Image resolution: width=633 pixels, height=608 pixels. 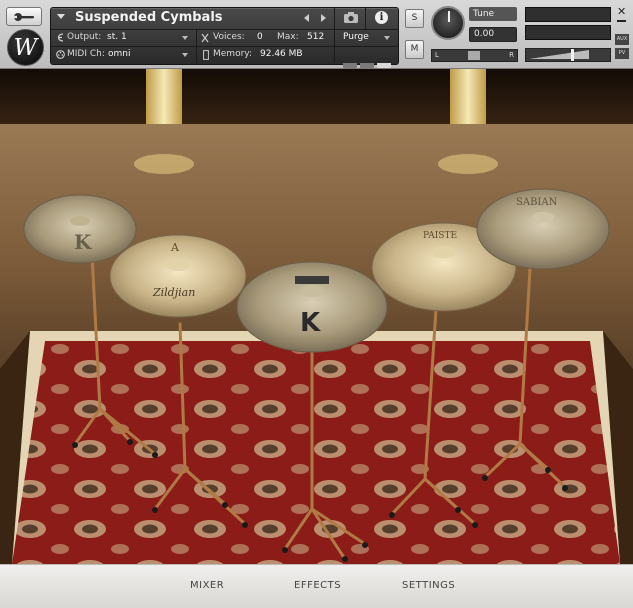 I want to click on memory-icon, so click(x=206, y=55).